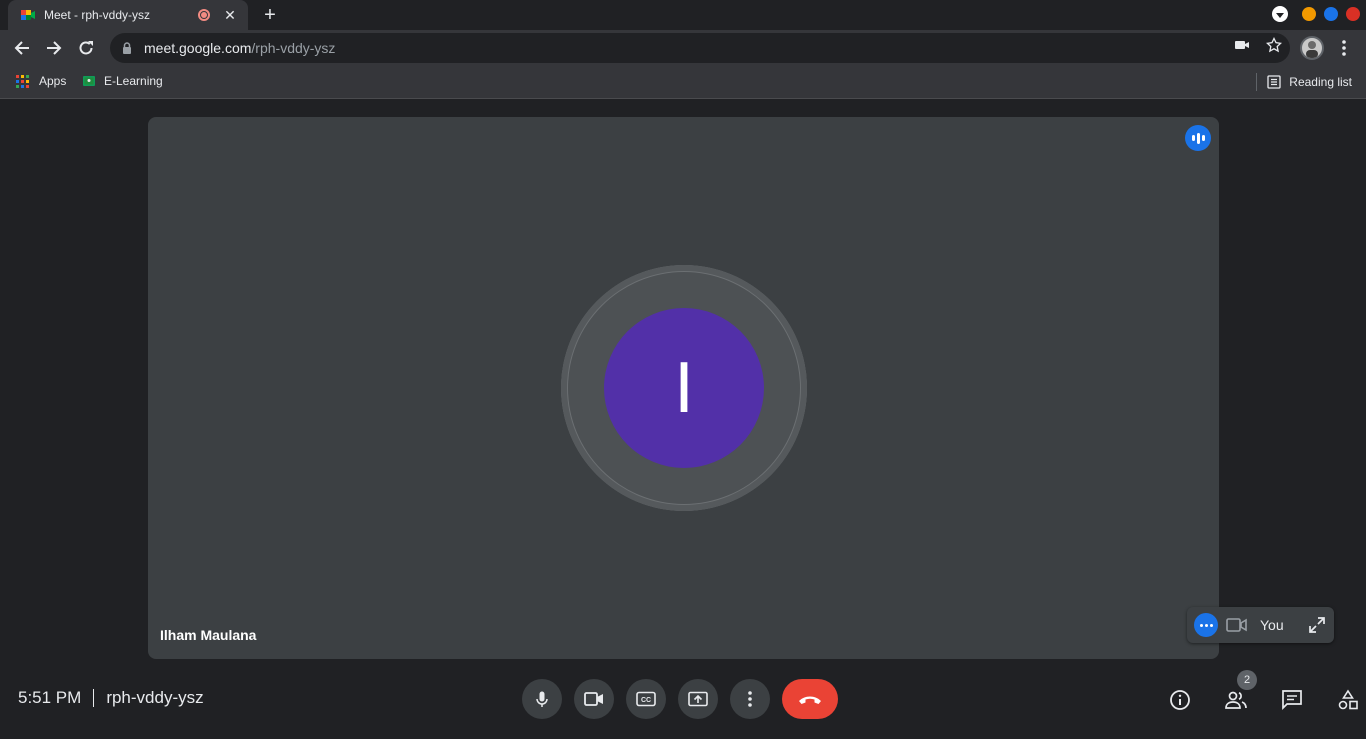  What do you see at coordinates (127, 48) in the screenshot?
I see `lock-icon` at bounding box center [127, 48].